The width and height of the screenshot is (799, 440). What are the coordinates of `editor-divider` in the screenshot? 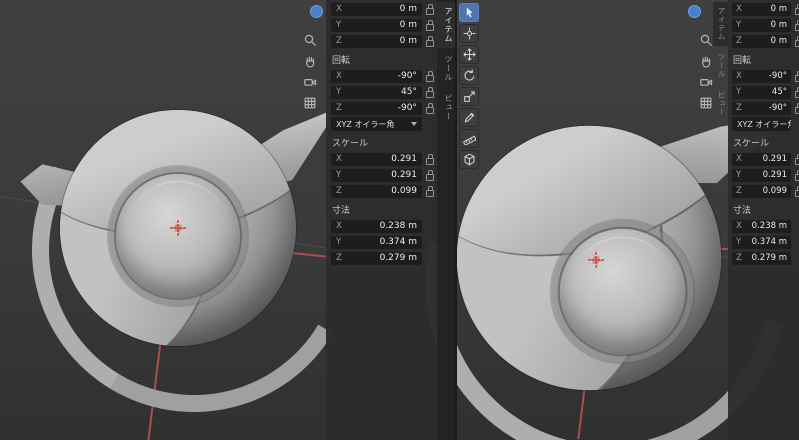 It's located at (456, 220).